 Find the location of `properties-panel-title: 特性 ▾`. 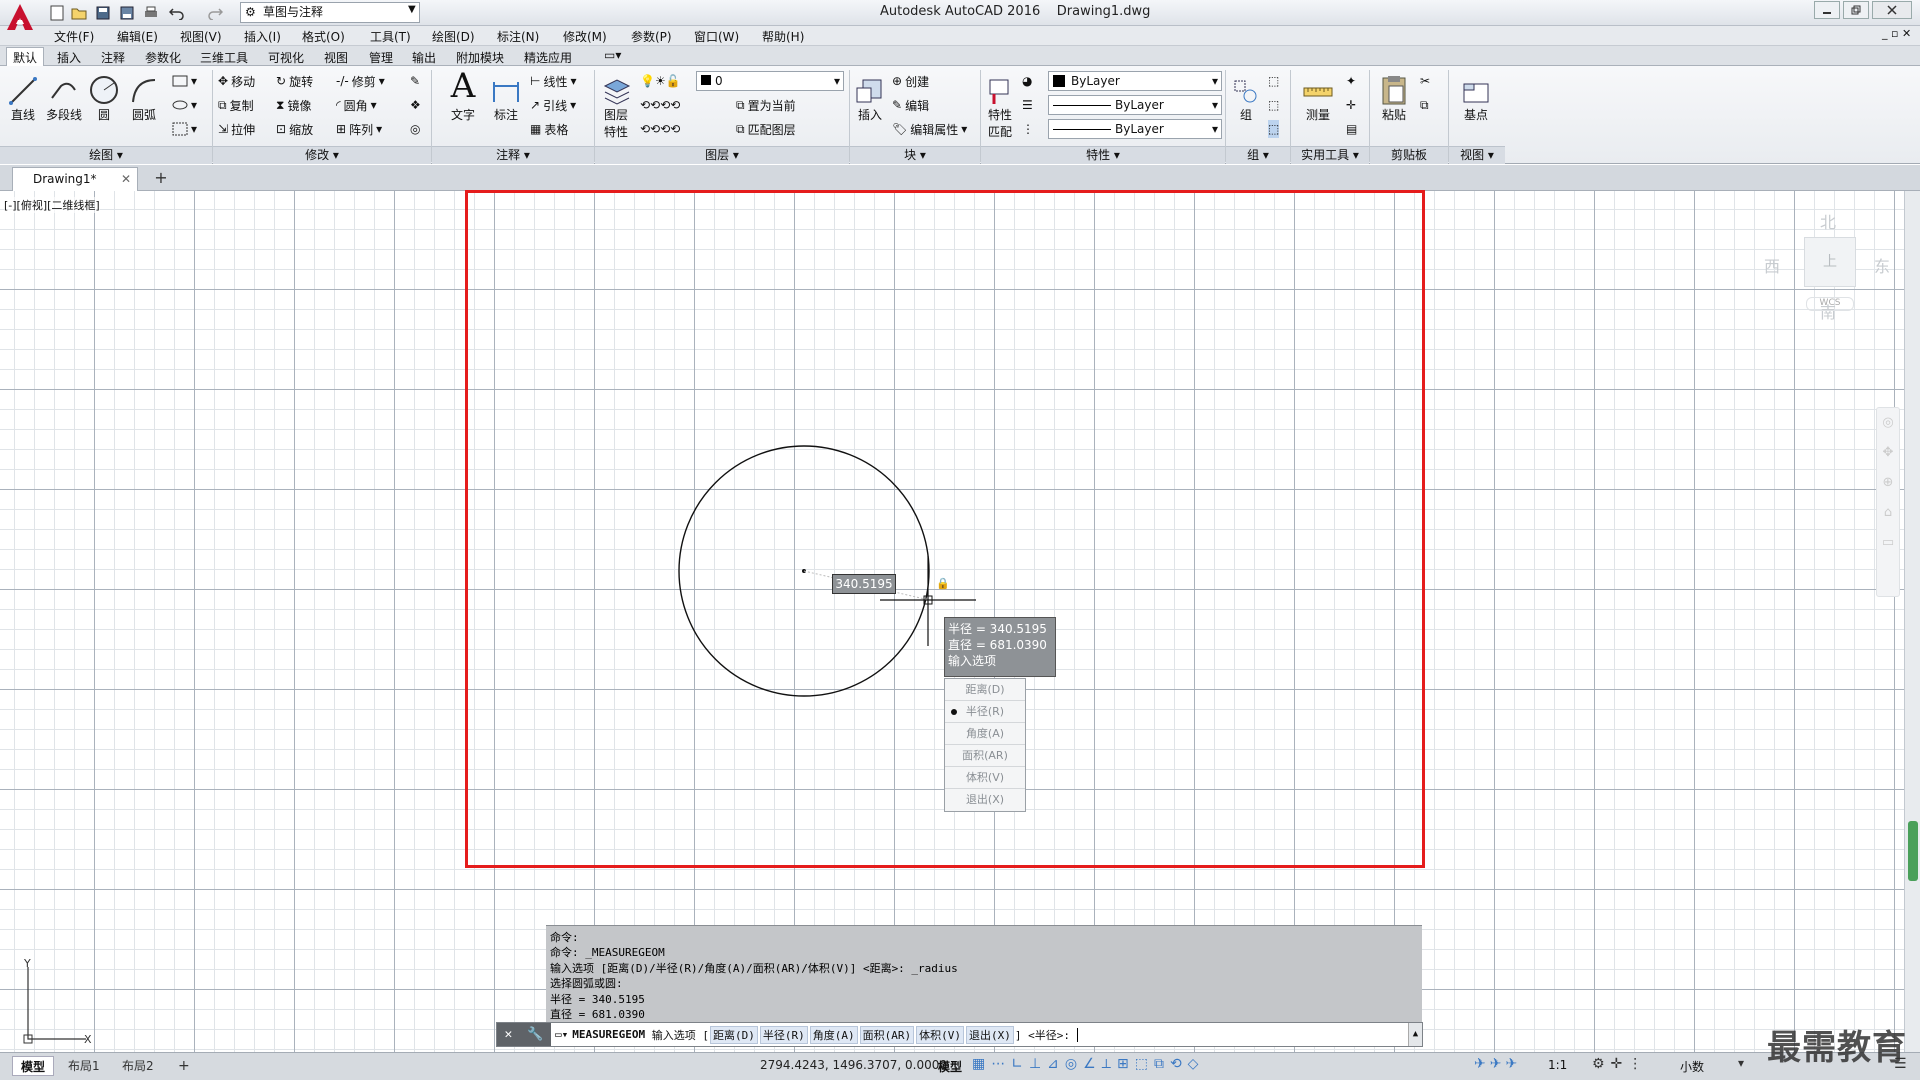

properties-panel-title: 特性 ▾ is located at coordinates (1103, 155).